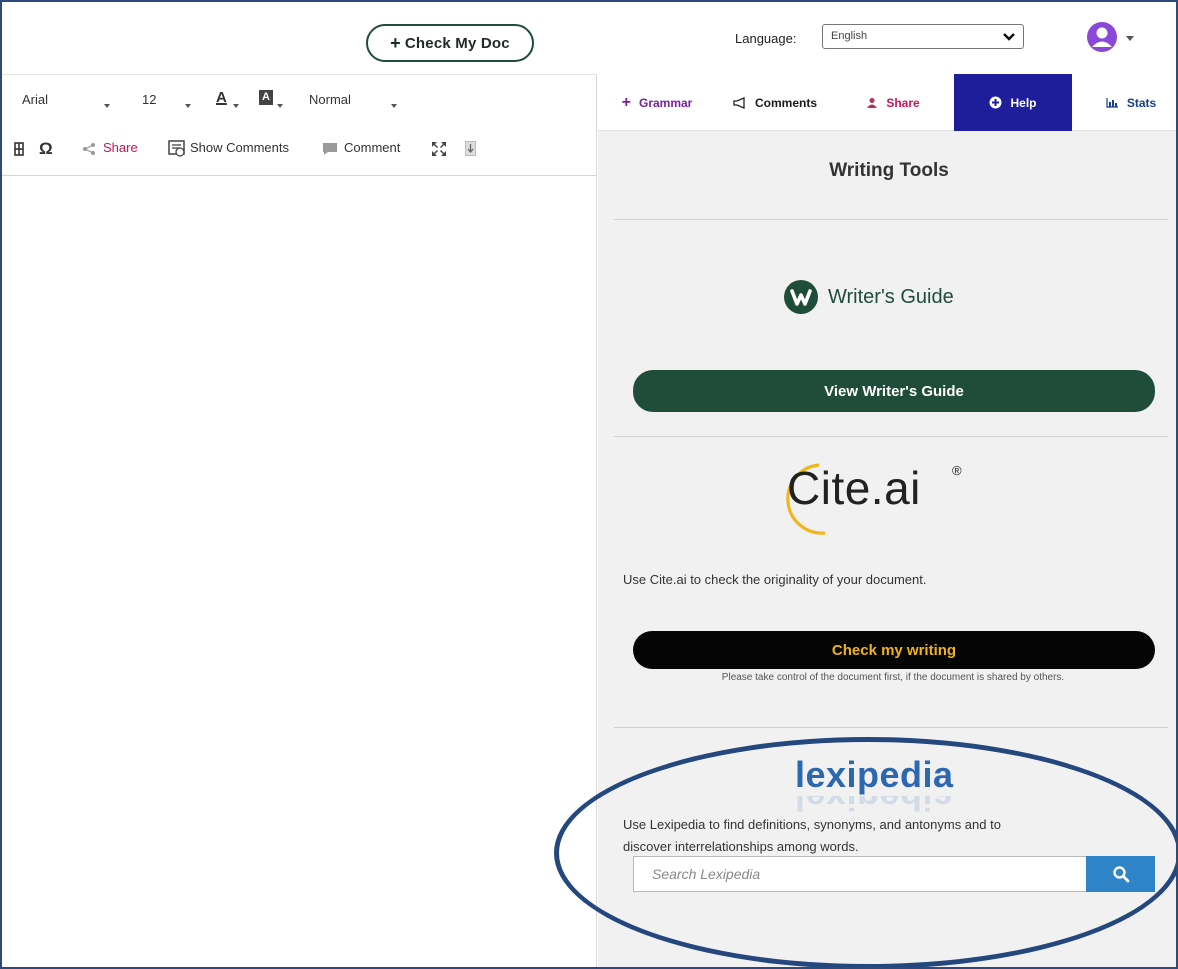 This screenshot has height=969, width=1178. What do you see at coordinates (766, 38) in the screenshot?
I see `language-label: Language:` at bounding box center [766, 38].